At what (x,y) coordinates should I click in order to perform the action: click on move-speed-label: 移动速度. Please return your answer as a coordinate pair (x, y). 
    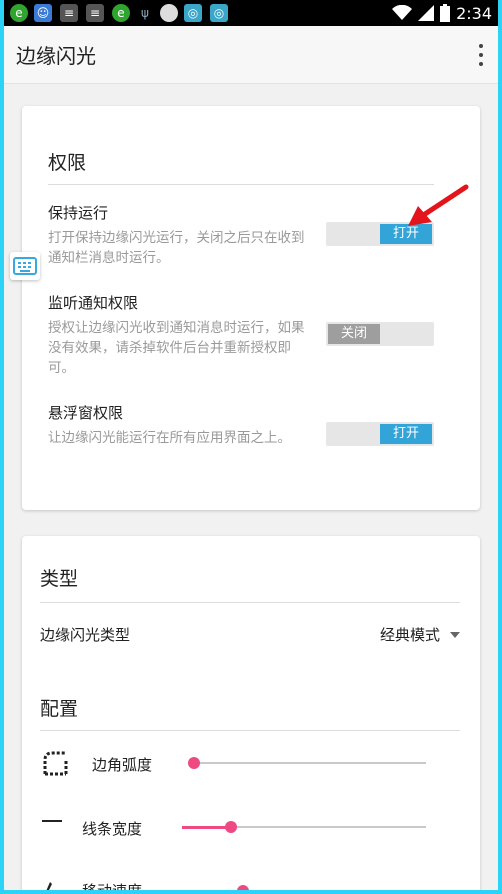
    Looking at the image, I should click on (112, 885).